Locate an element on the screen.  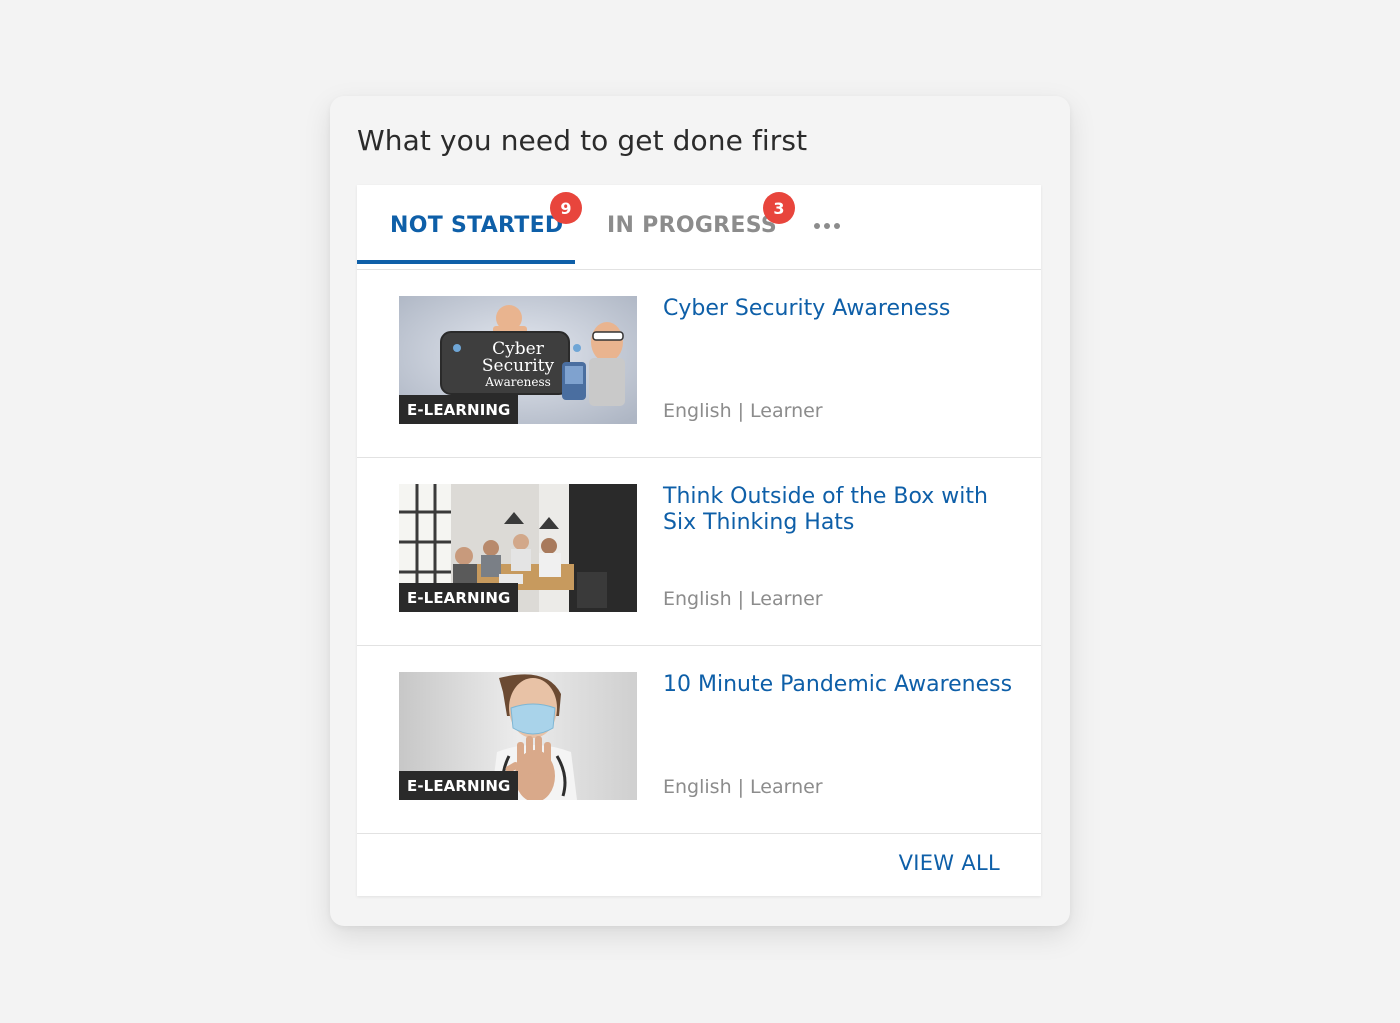
tab-not-started: NOT STARTED is located at coordinates (477, 225).